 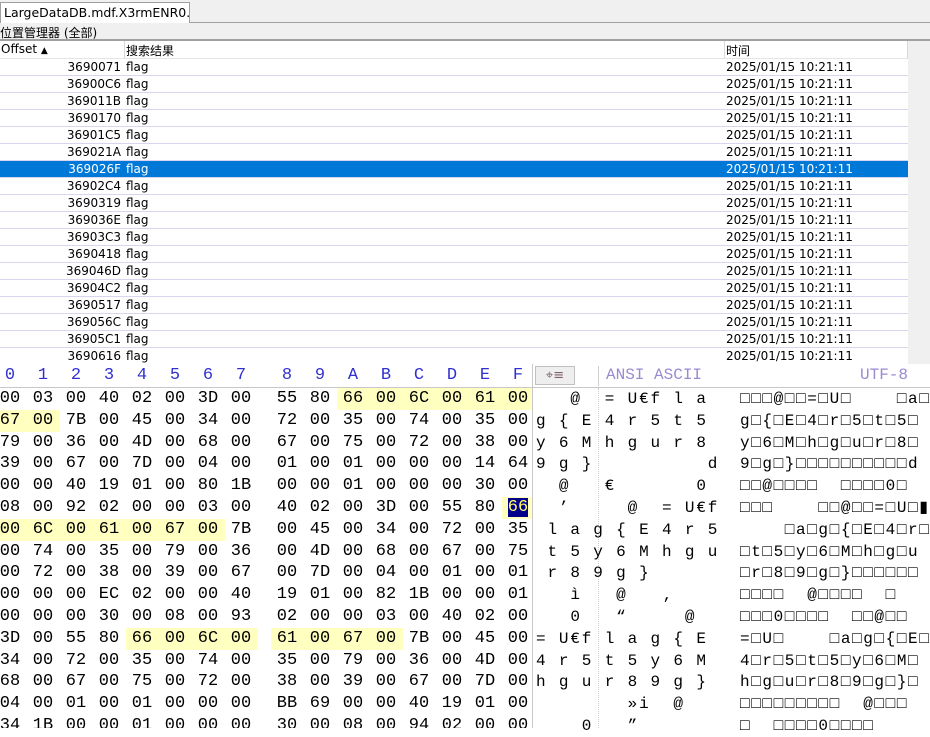 I want to click on hex-byte: 4D, so click(x=320, y=552).